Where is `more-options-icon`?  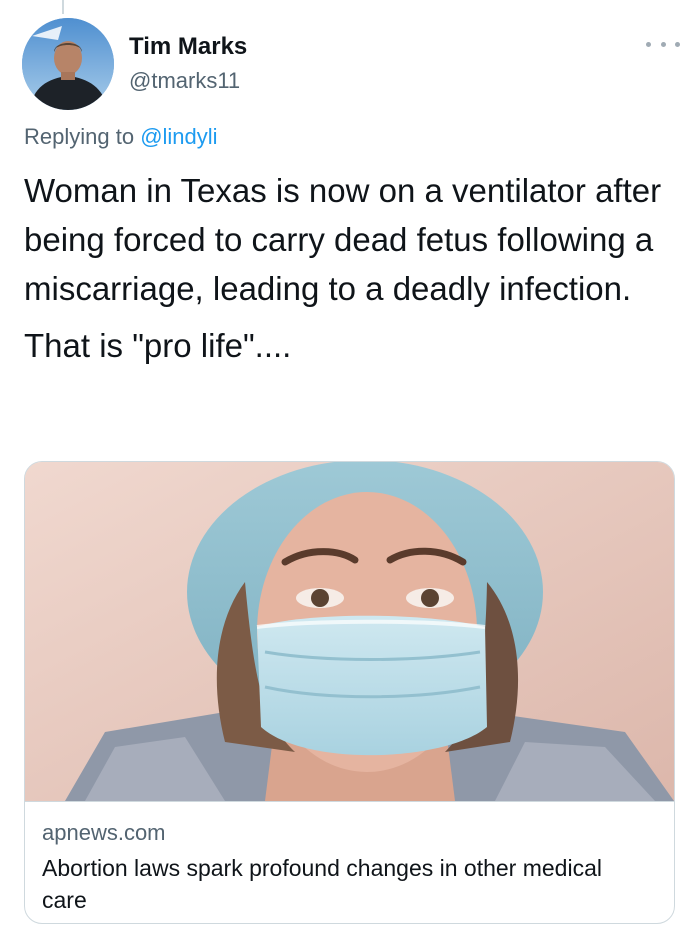 more-options-icon is located at coordinates (663, 44).